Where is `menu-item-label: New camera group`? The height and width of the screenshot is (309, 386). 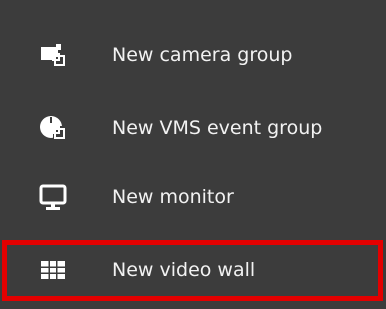
menu-item-label: New camera group is located at coordinates (202, 55).